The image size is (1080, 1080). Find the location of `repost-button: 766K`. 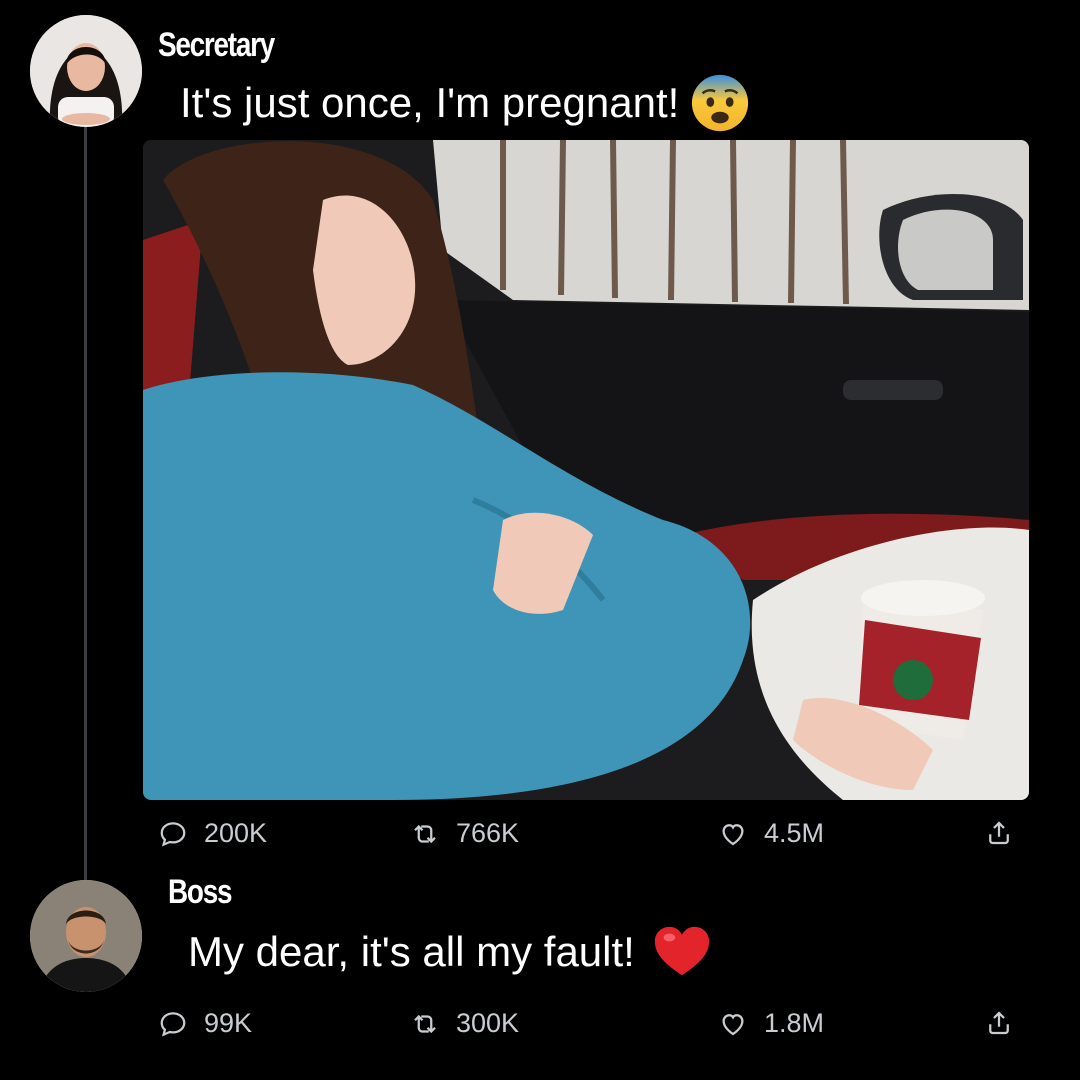

repost-button: 766K is located at coordinates (464, 833).